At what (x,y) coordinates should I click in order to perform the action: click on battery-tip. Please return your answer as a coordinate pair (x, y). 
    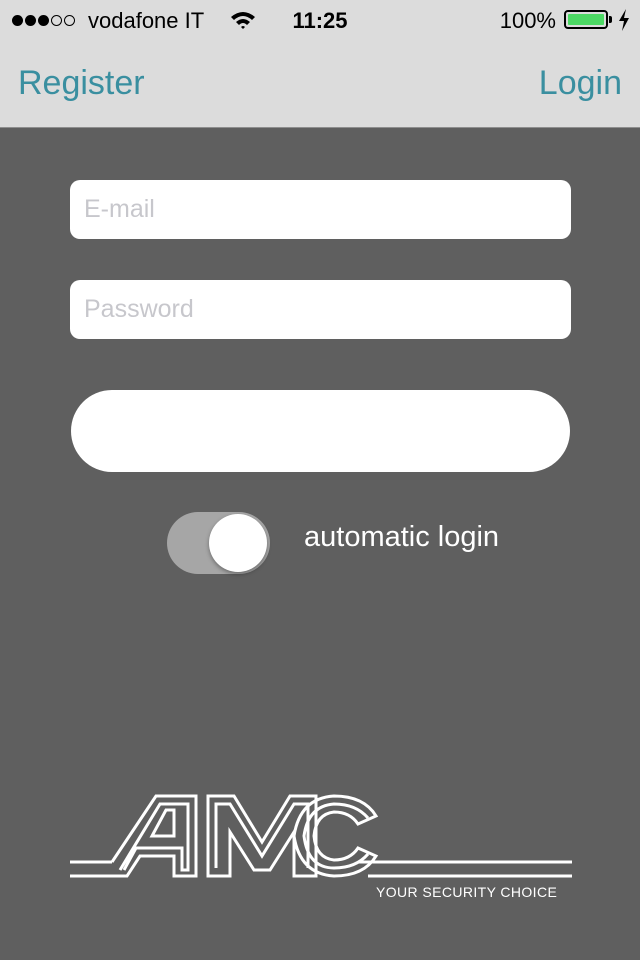
    Looking at the image, I should click on (610, 19).